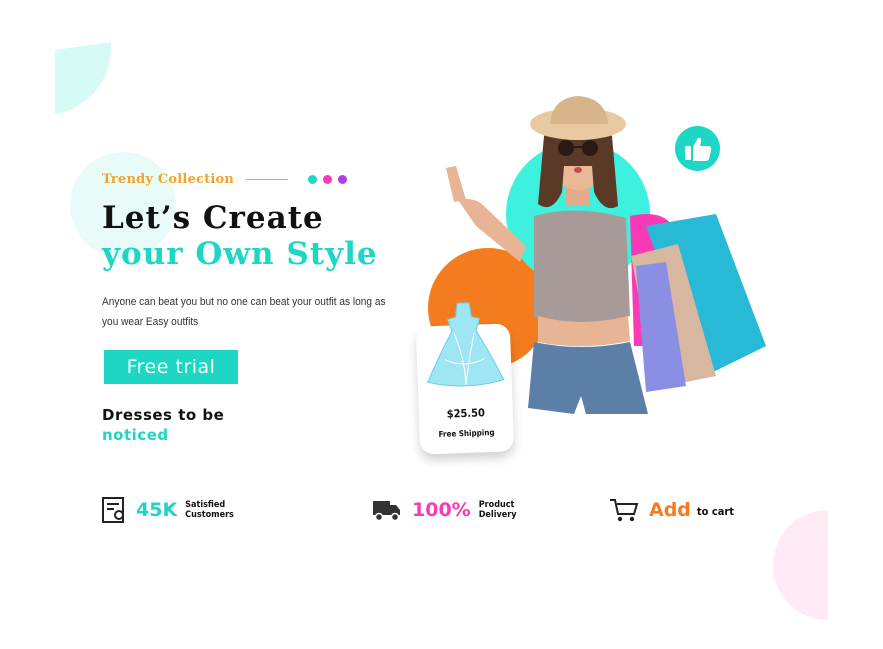 Image resolution: width=883 pixels, height=649 pixels. Describe the element at coordinates (163, 415) in the screenshot. I see `subheading-line-1: Dresses to be` at that location.